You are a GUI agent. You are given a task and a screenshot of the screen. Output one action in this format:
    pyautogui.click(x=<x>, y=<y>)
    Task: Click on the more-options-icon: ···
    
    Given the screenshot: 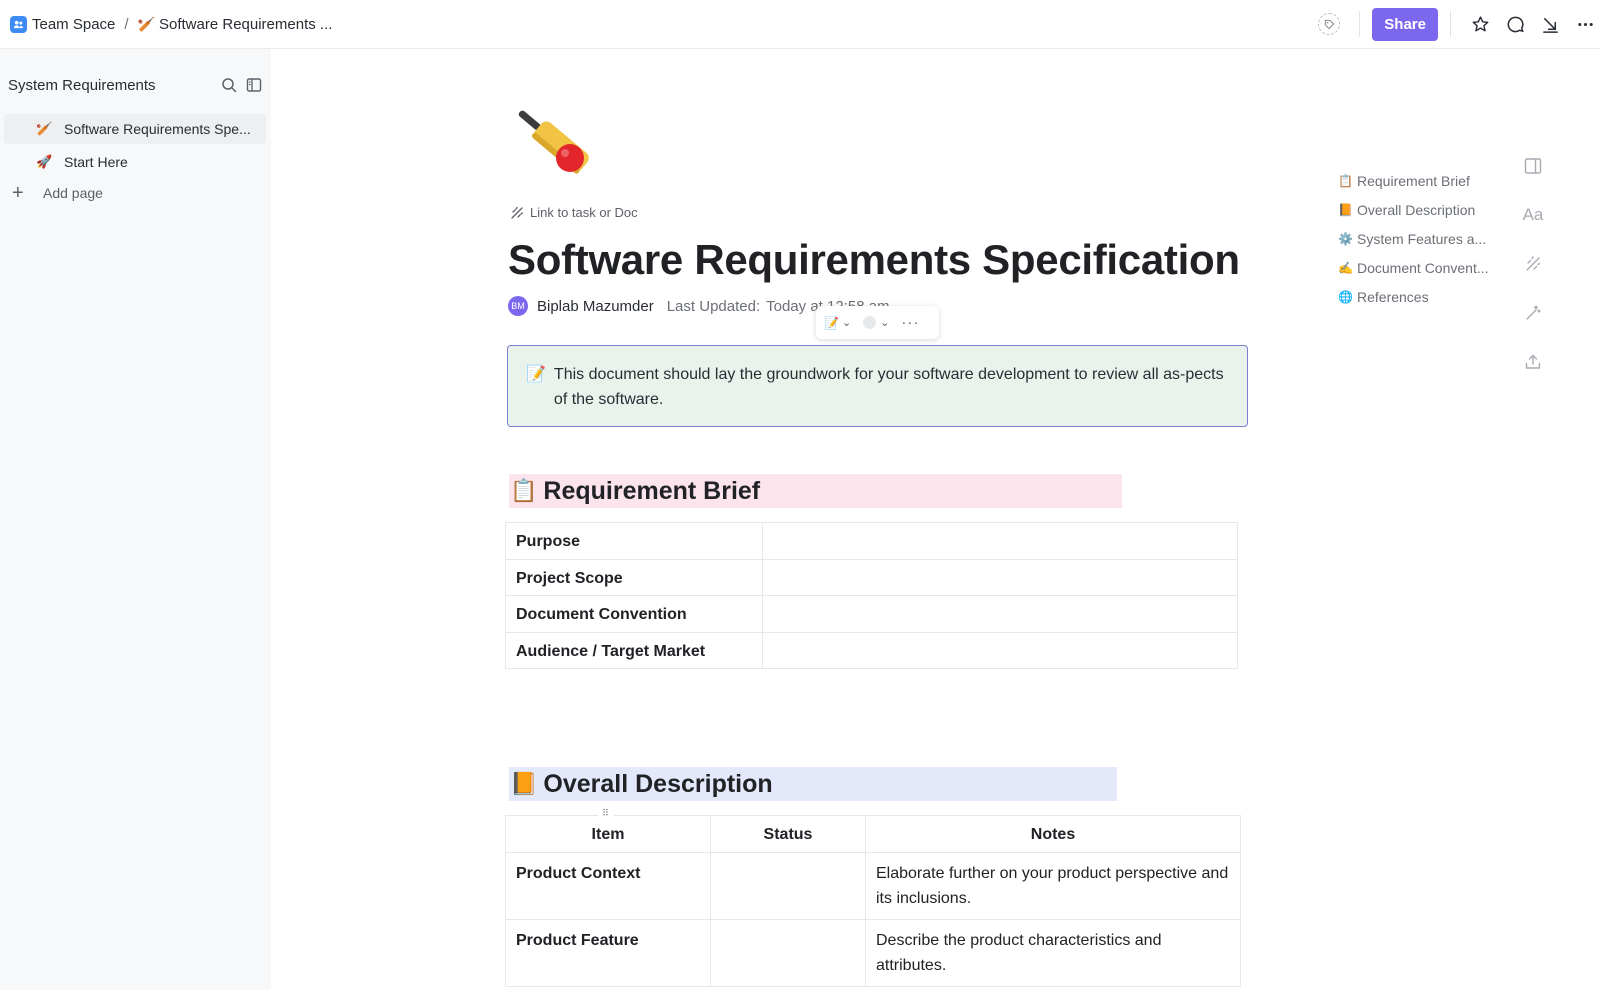 What is the action you would take?
    pyautogui.click(x=910, y=322)
    